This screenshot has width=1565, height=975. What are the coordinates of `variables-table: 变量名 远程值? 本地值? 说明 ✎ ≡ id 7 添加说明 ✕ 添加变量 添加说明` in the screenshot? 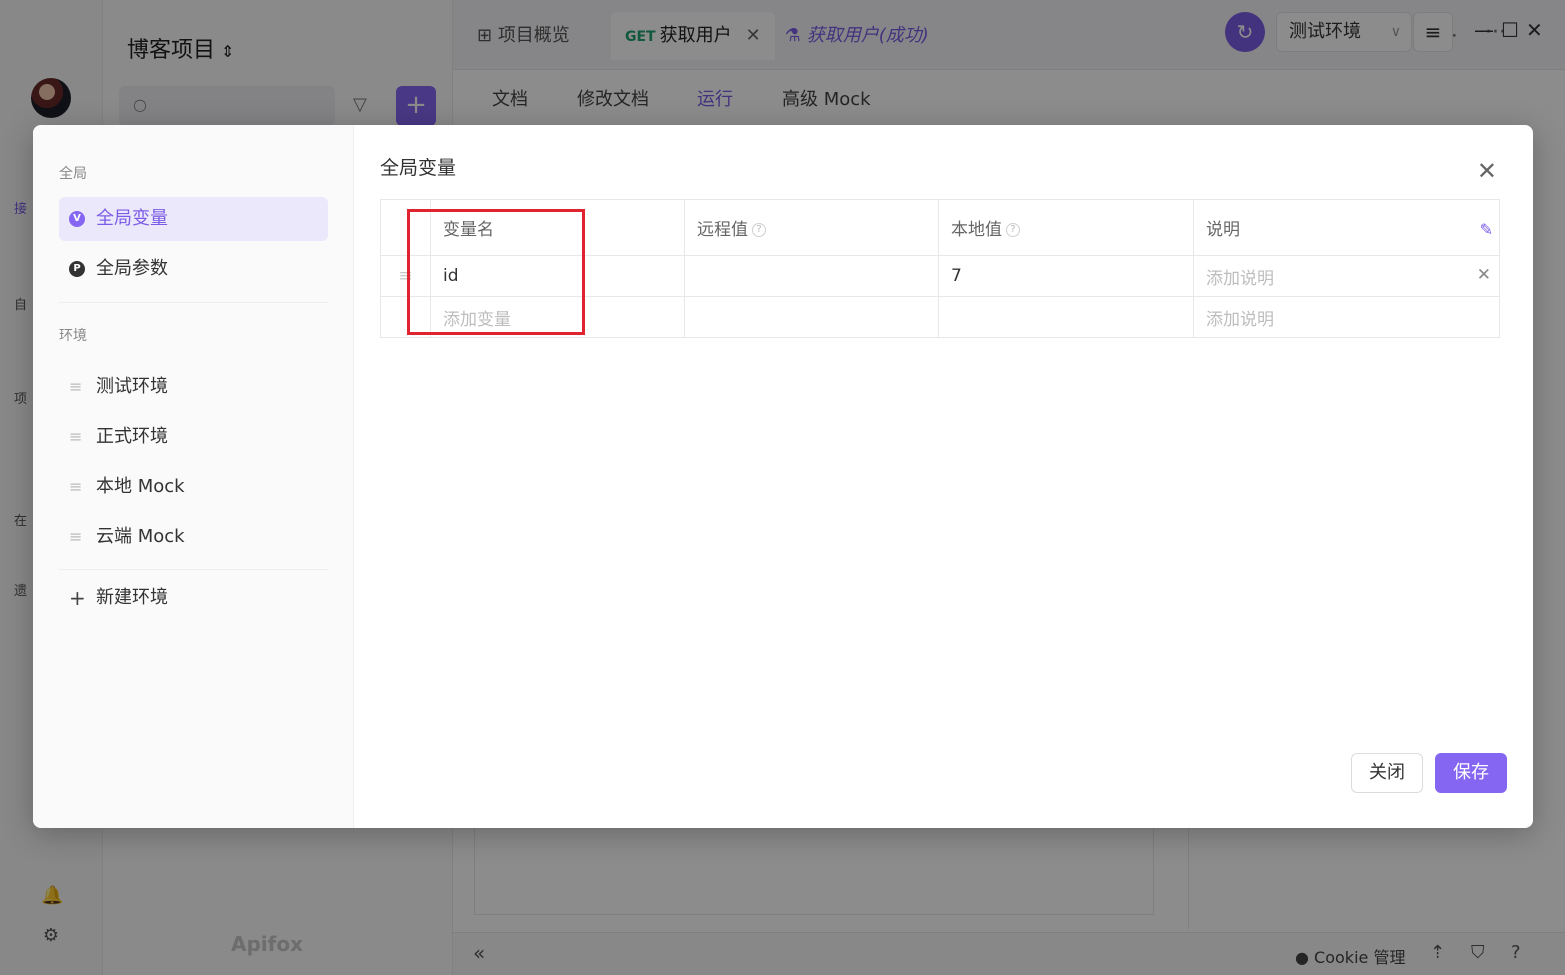 It's located at (940, 268).